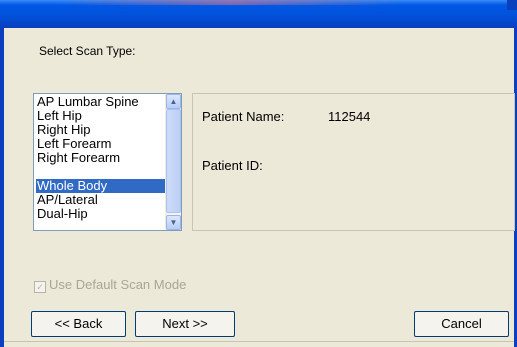  What do you see at coordinates (100, 214) in the screenshot?
I see `list-item-dual-hip: Dual-Hip` at bounding box center [100, 214].